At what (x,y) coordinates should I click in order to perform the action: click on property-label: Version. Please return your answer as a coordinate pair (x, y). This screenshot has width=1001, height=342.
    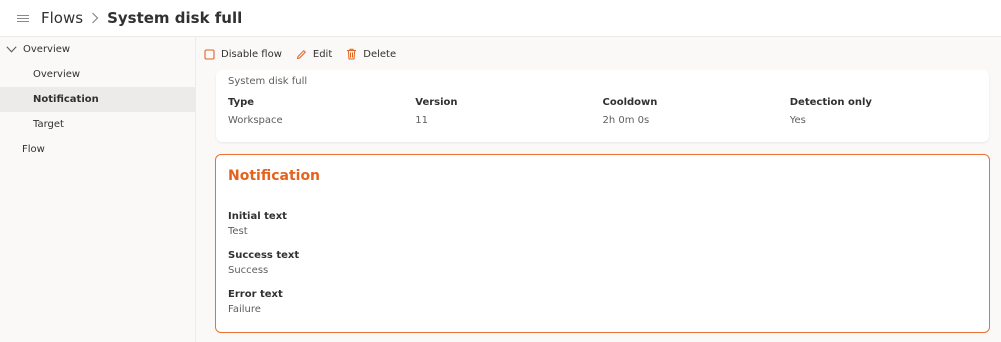
    Looking at the image, I should click on (436, 102).